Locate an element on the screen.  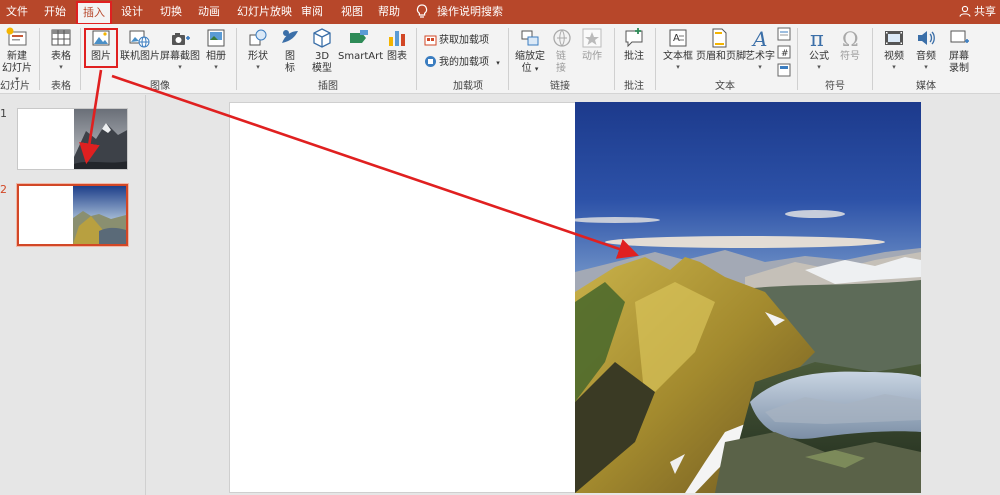
new-slide-button: 新建 幻灯片 ▾ is located at coordinates (17, 55).